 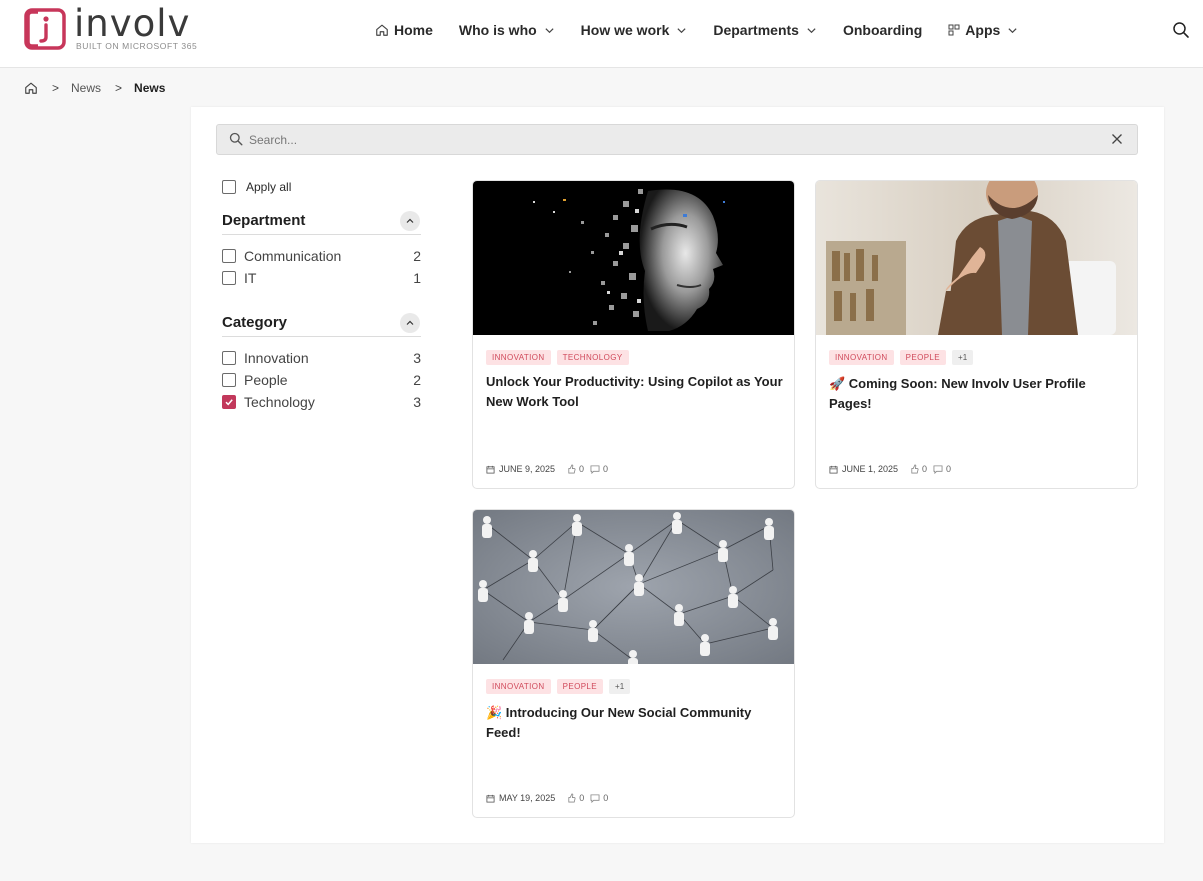 I want to click on filter-option-people: People 2, so click(x=321, y=380).